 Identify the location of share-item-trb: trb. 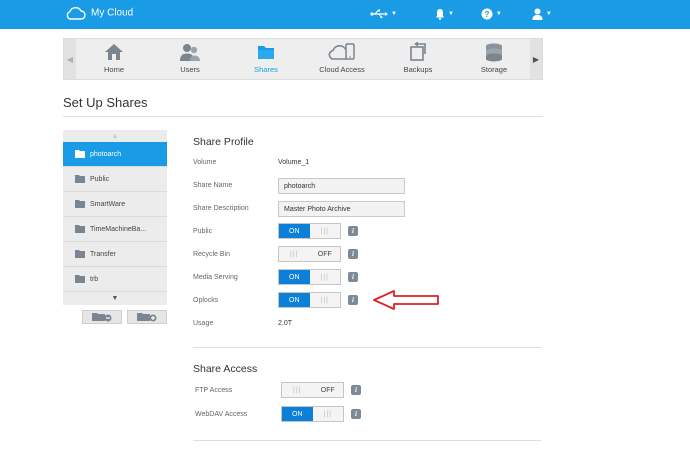
(115, 279).